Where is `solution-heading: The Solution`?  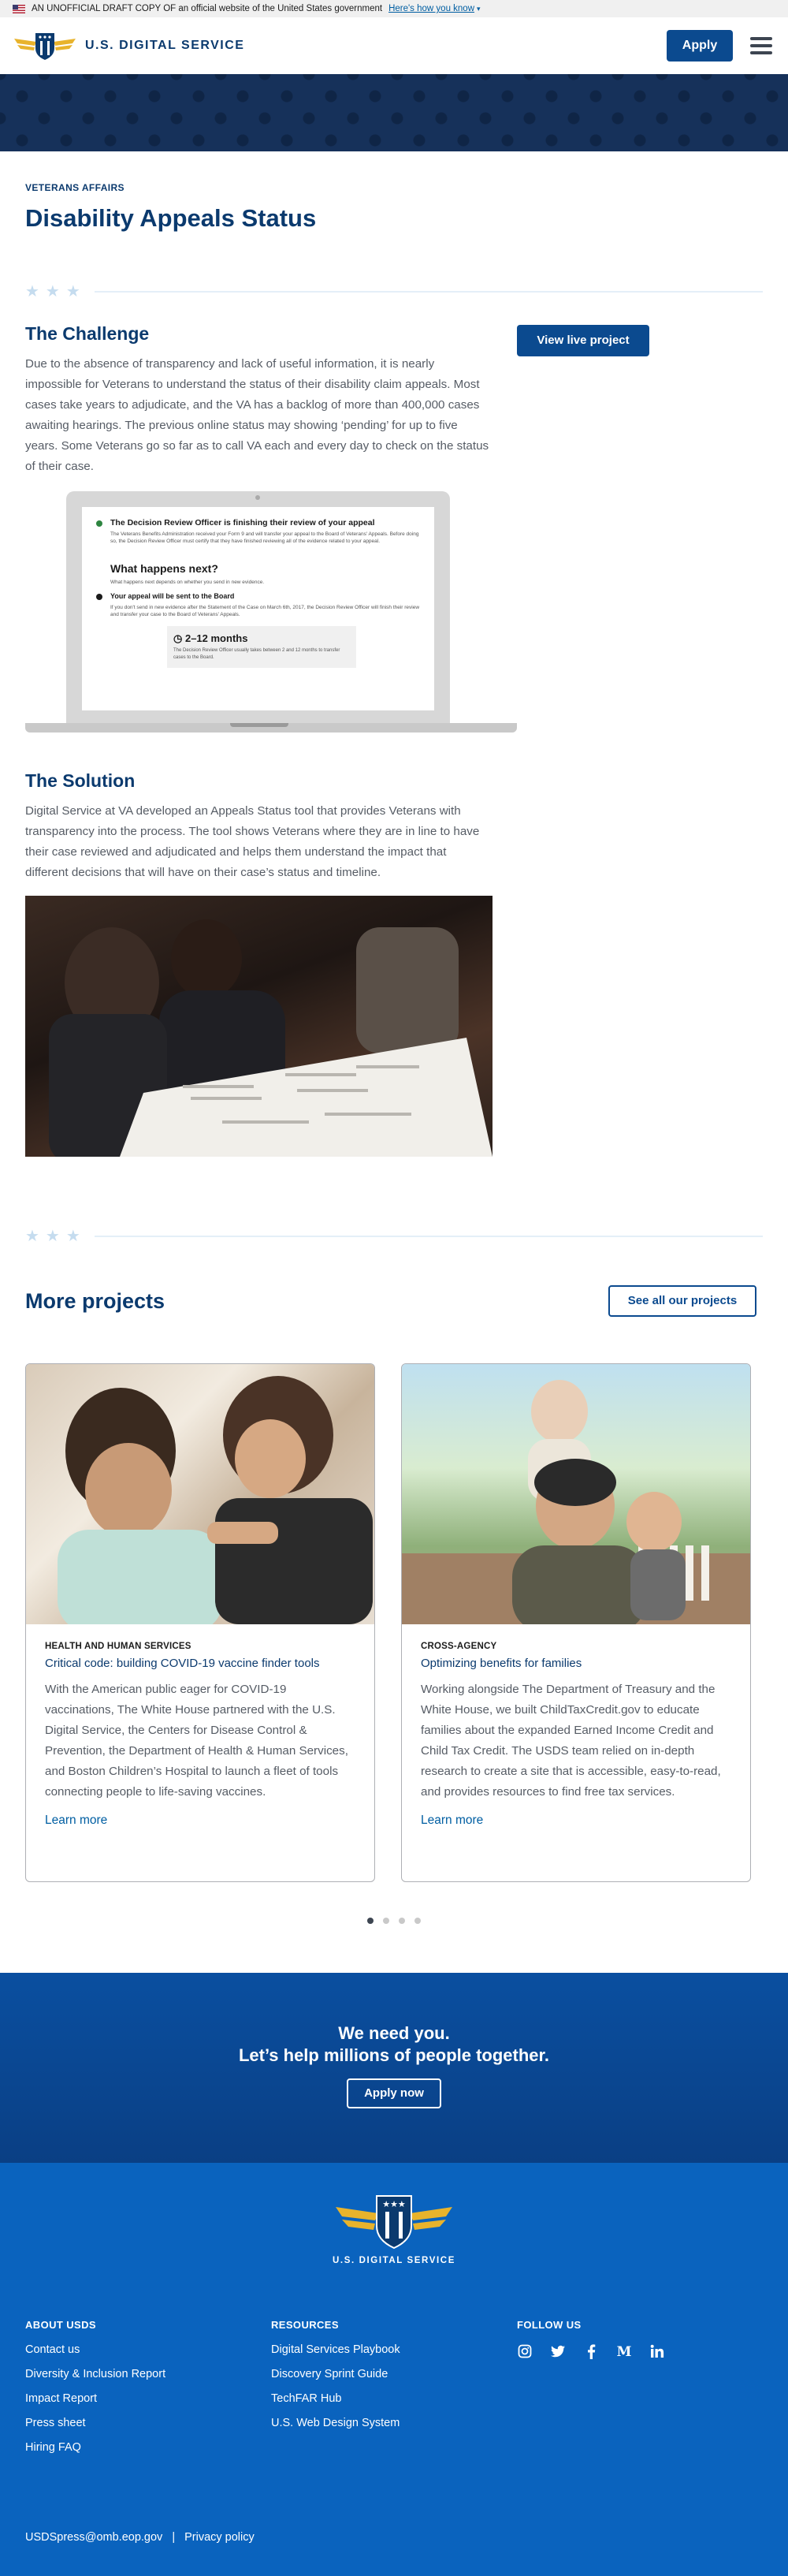 solution-heading: The Solution is located at coordinates (80, 781).